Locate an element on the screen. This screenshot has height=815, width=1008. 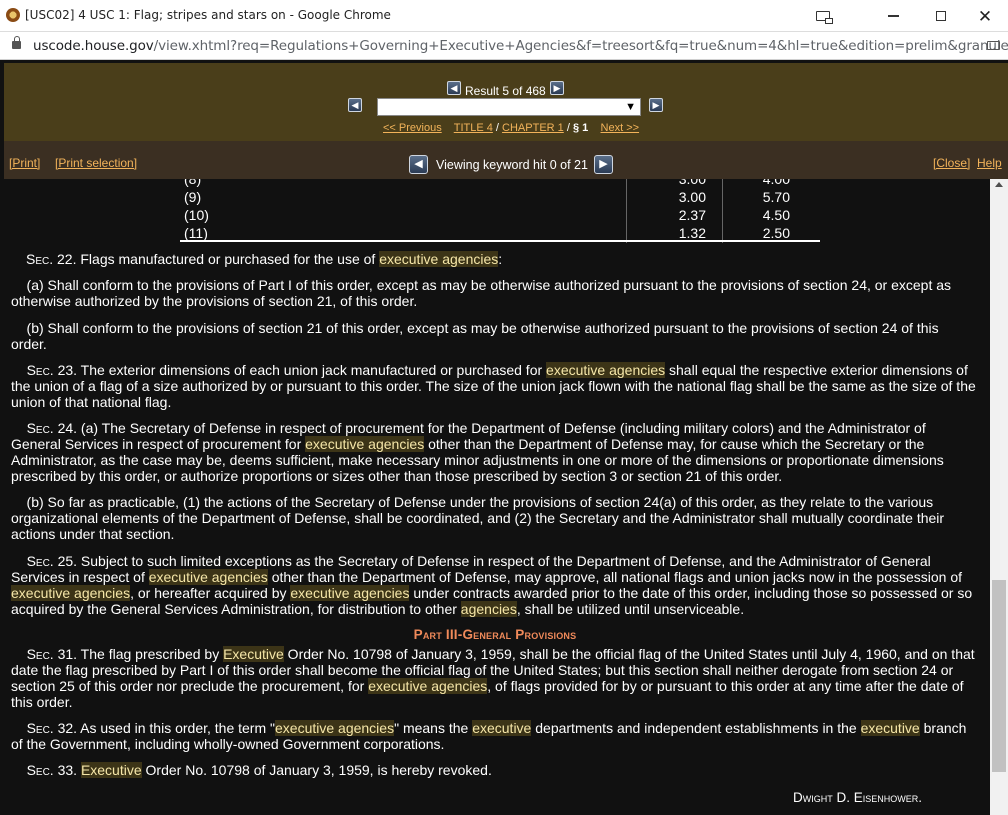
scrollbar-thumb is located at coordinates (999, 676).